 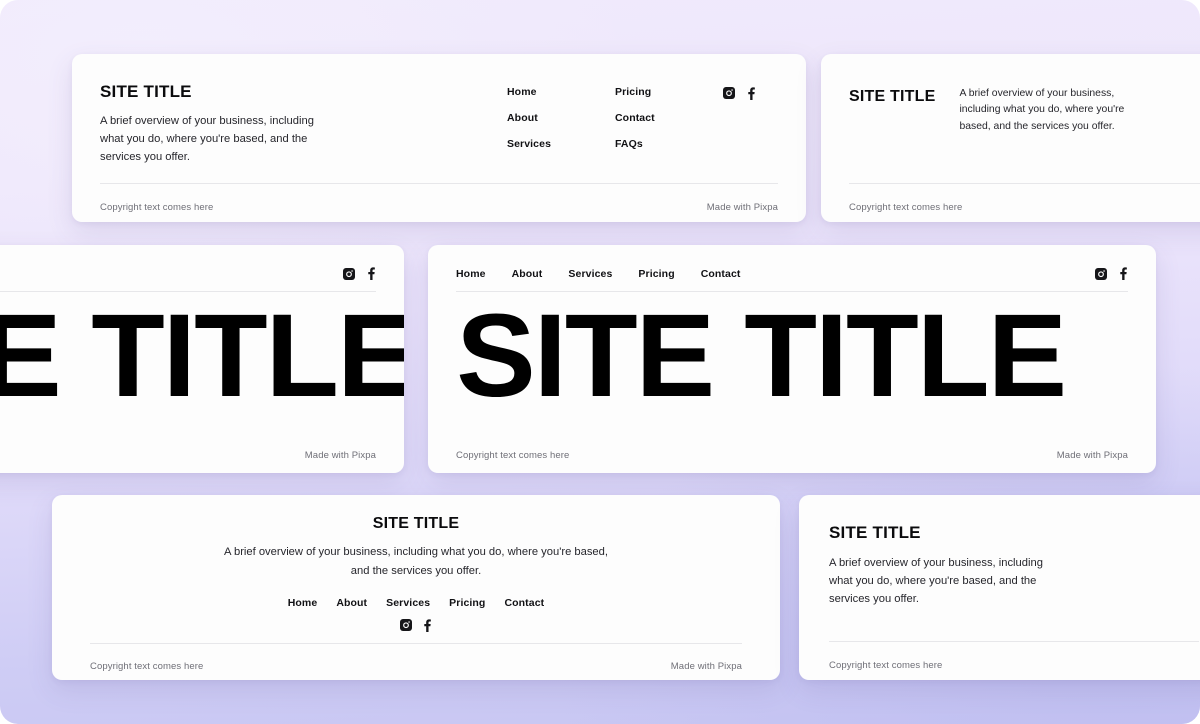 I want to click on footer-nav-area: Home About Services Pricing Contact FAQs, so click(x=642, y=132).